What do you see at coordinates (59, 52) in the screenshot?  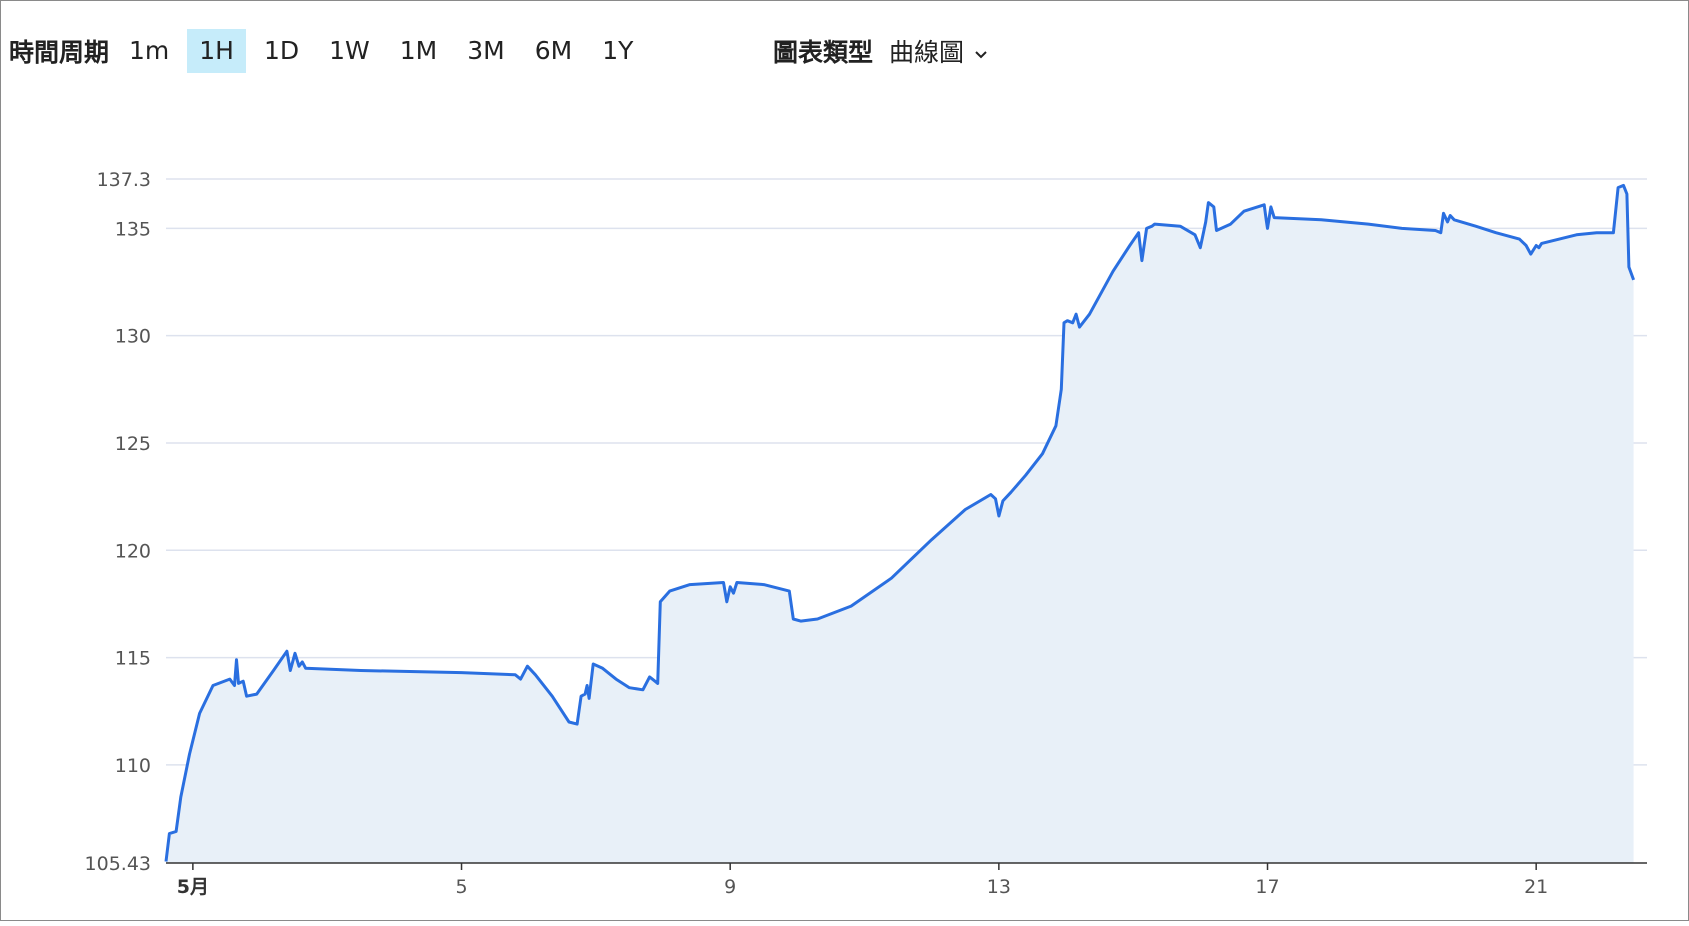 I see `period-label: 時間周期` at bounding box center [59, 52].